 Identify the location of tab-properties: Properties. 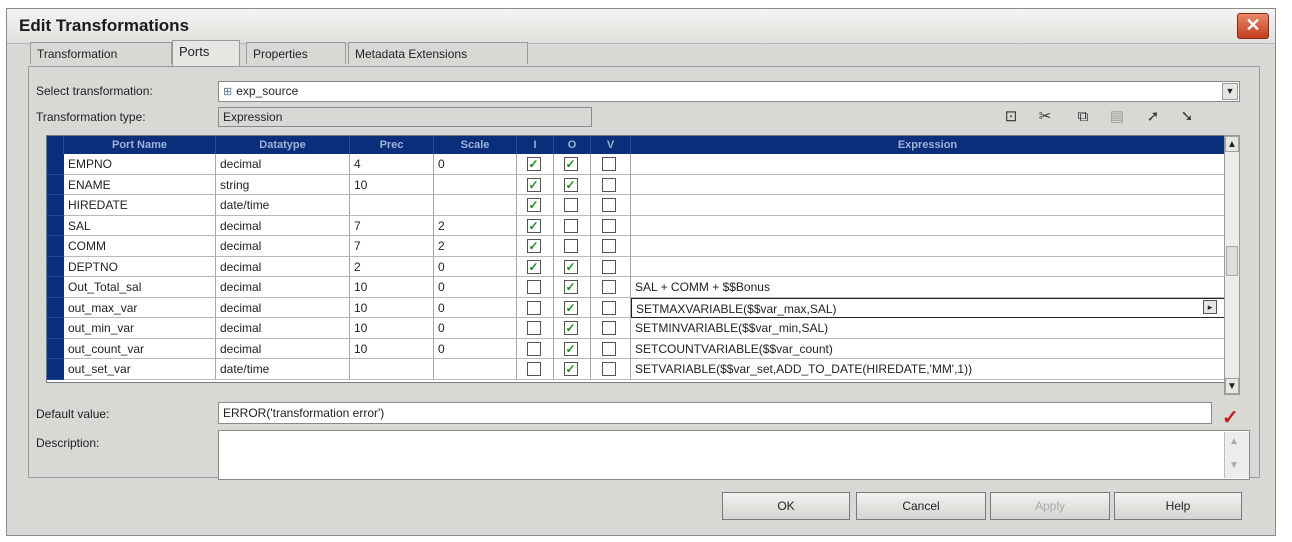
(296, 53).